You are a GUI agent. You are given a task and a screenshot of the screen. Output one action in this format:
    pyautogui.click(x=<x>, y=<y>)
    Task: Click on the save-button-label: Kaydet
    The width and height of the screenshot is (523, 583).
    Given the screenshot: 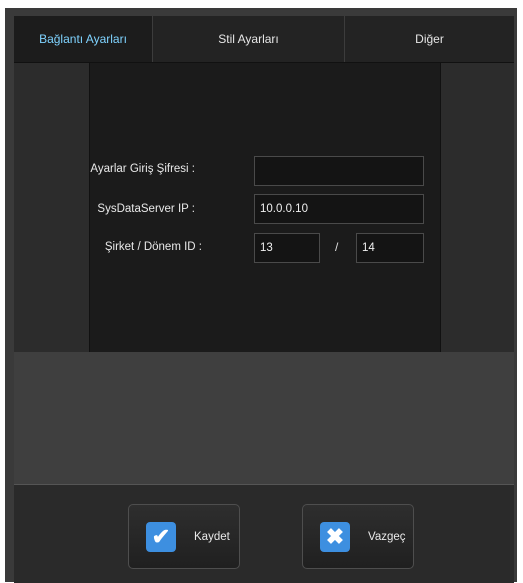 What is the action you would take?
    pyautogui.click(x=212, y=536)
    